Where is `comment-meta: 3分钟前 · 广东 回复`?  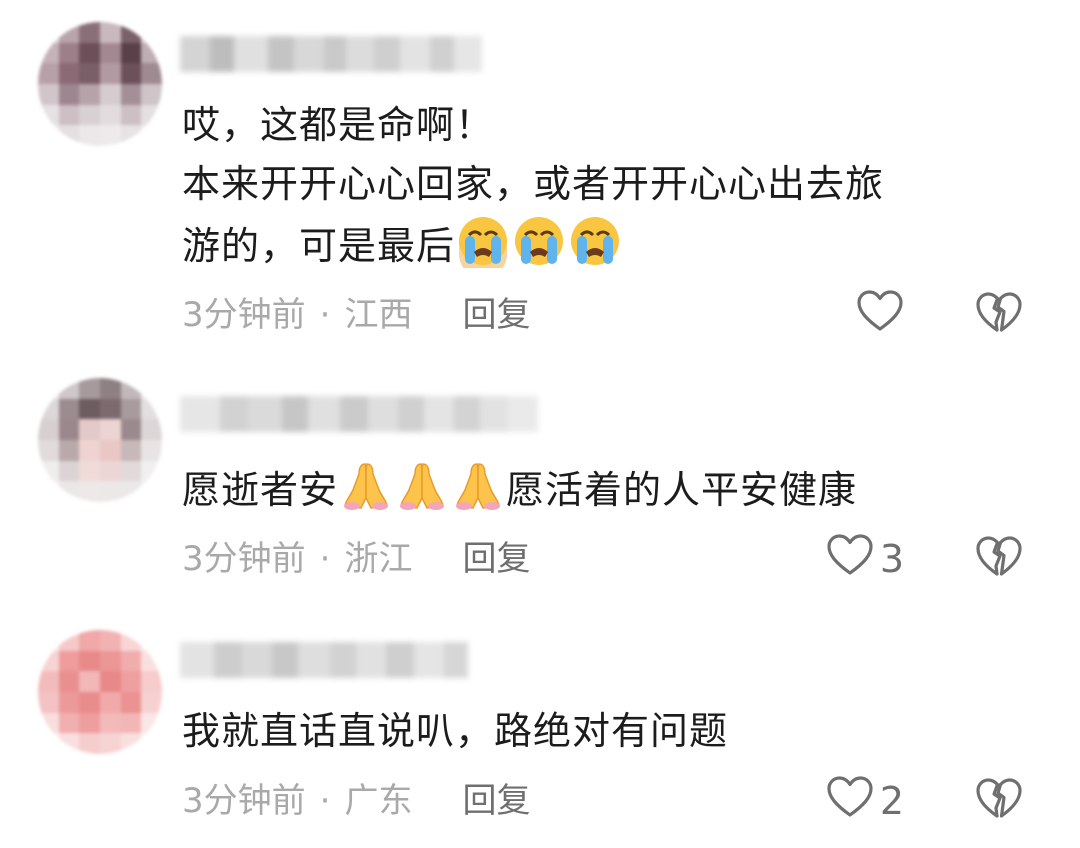 comment-meta: 3分钟前 · 广东 回复 is located at coordinates (356, 801).